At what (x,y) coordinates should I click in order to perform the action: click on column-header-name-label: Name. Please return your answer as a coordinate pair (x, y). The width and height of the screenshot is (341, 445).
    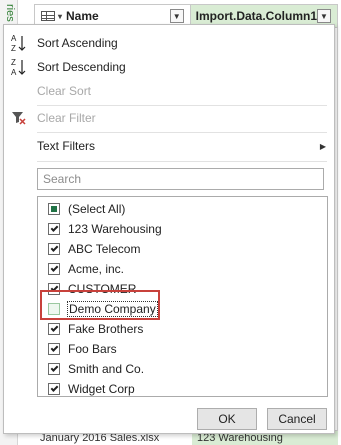
    Looking at the image, I should click on (82, 16).